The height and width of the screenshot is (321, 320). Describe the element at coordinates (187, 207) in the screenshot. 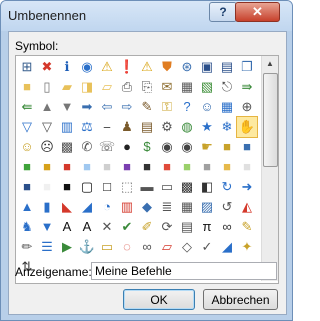

I see `grid-icon: ▦` at that location.